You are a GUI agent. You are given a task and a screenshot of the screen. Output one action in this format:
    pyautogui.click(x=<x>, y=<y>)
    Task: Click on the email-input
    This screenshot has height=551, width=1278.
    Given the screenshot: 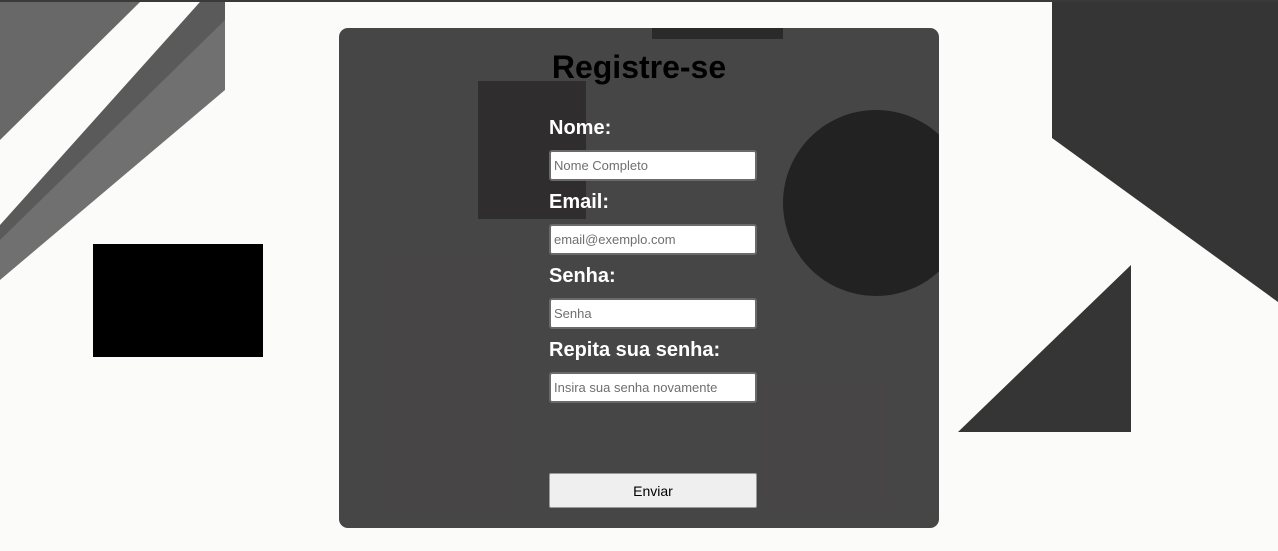 What is the action you would take?
    pyautogui.click(x=653, y=239)
    